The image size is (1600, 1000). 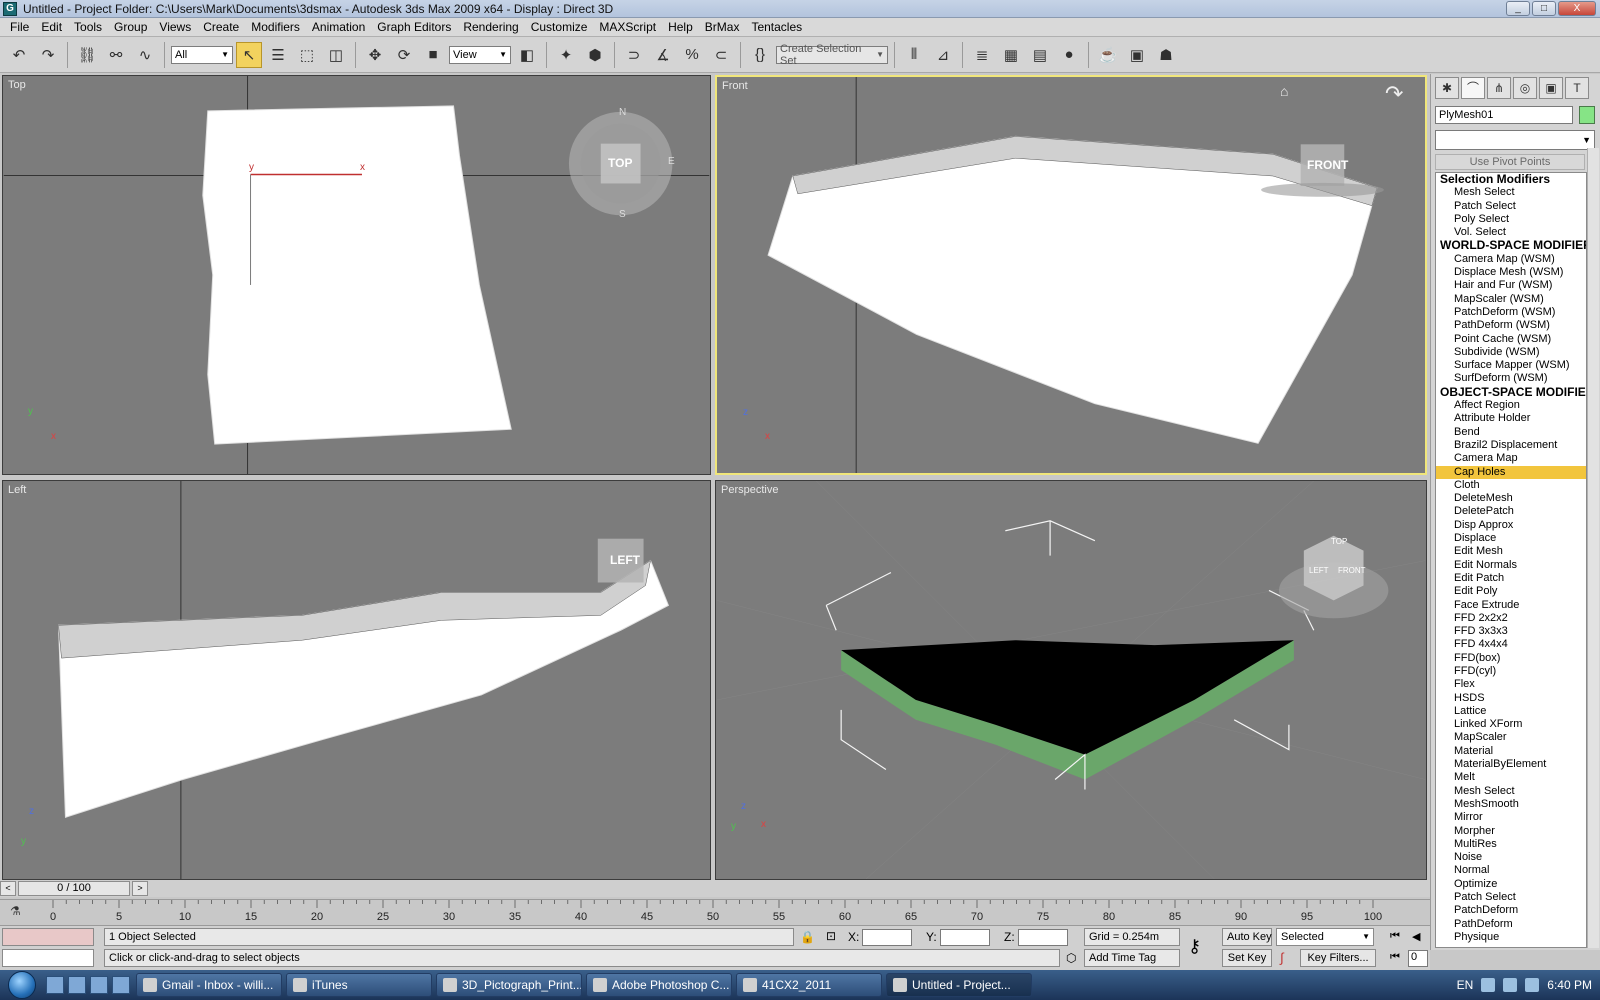 What do you see at coordinates (1327, 165) in the screenshot?
I see `viewcube-face-label: FRONT` at bounding box center [1327, 165].